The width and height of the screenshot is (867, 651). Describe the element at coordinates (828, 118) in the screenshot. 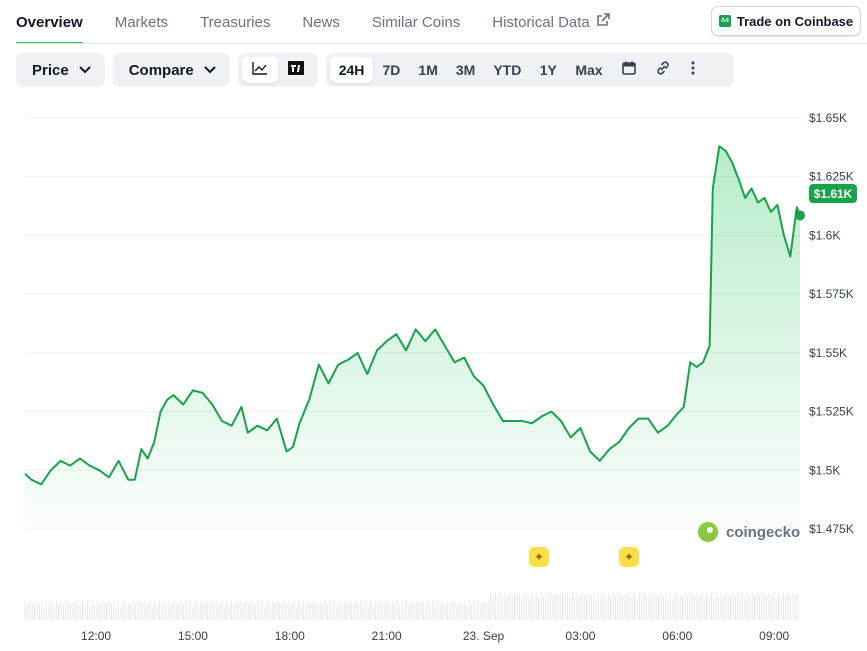

I see `y-tick-label: $1.65K` at that location.